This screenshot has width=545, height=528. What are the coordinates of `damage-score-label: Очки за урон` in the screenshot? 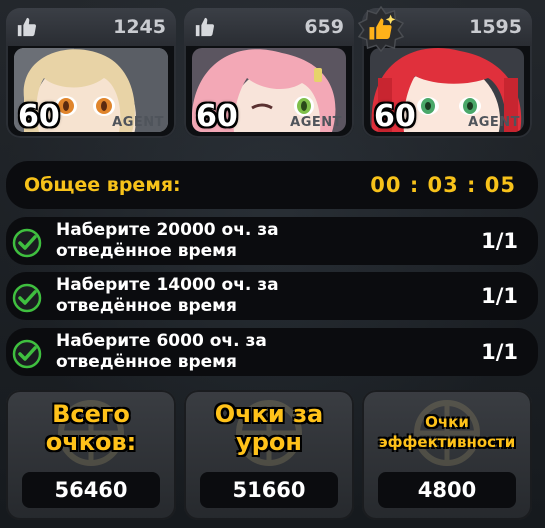 It's located at (269, 428).